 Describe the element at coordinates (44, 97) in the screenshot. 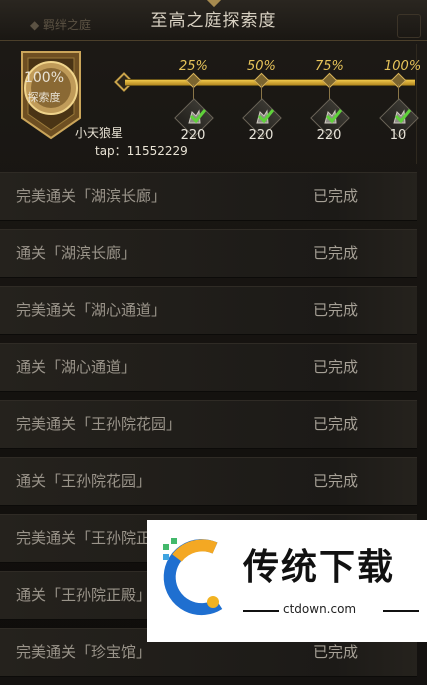

I see `badge-label: 探索度` at that location.